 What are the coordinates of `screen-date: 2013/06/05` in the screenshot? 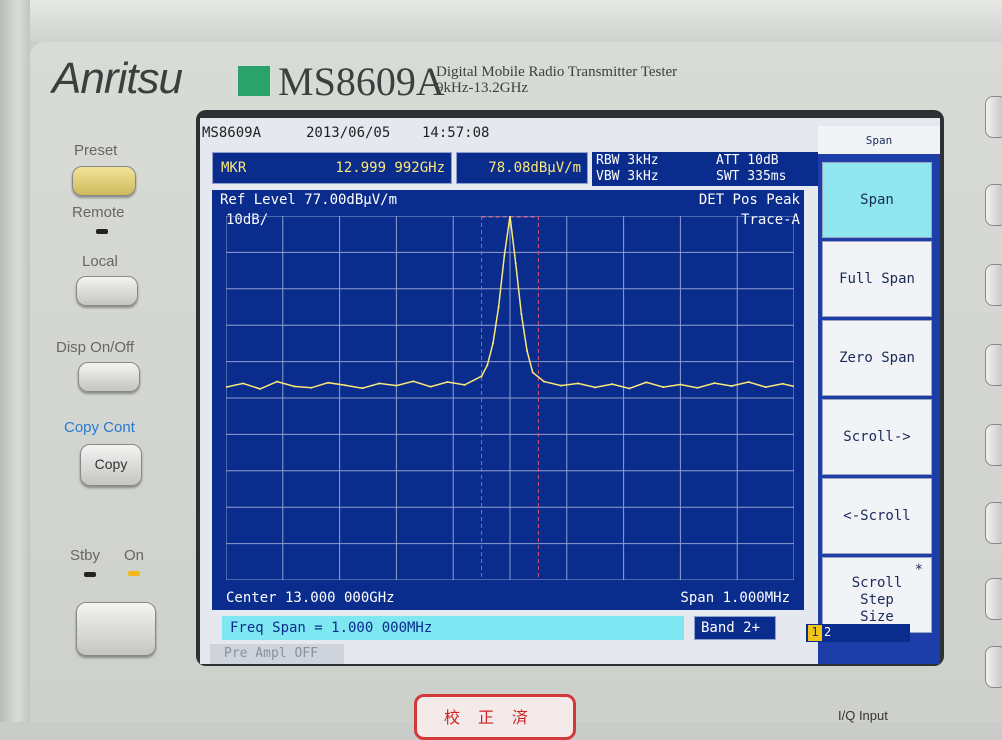 It's located at (348, 133).